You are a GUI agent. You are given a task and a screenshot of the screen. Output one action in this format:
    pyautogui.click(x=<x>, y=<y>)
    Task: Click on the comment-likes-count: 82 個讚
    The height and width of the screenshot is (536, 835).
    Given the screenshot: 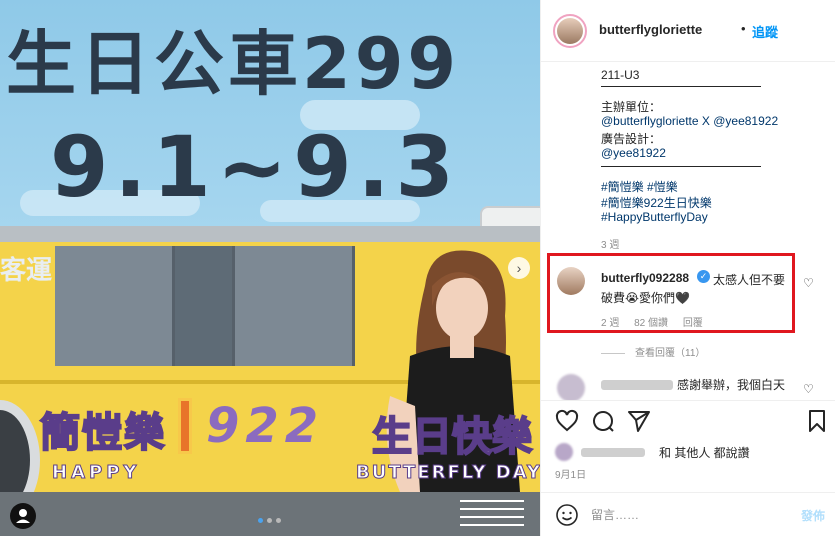 What is the action you would take?
    pyautogui.click(x=651, y=323)
    